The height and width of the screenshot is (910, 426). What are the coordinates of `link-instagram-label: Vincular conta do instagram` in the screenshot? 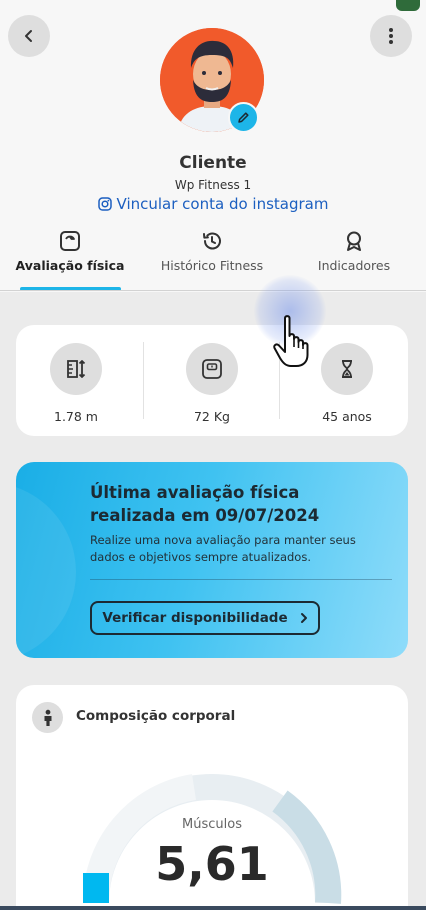 It's located at (222, 204).